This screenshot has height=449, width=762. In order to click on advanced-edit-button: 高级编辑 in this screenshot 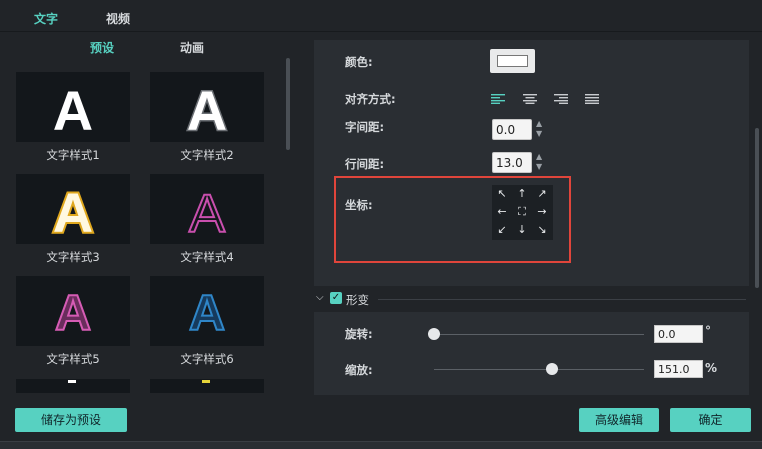, I will do `click(619, 420)`.